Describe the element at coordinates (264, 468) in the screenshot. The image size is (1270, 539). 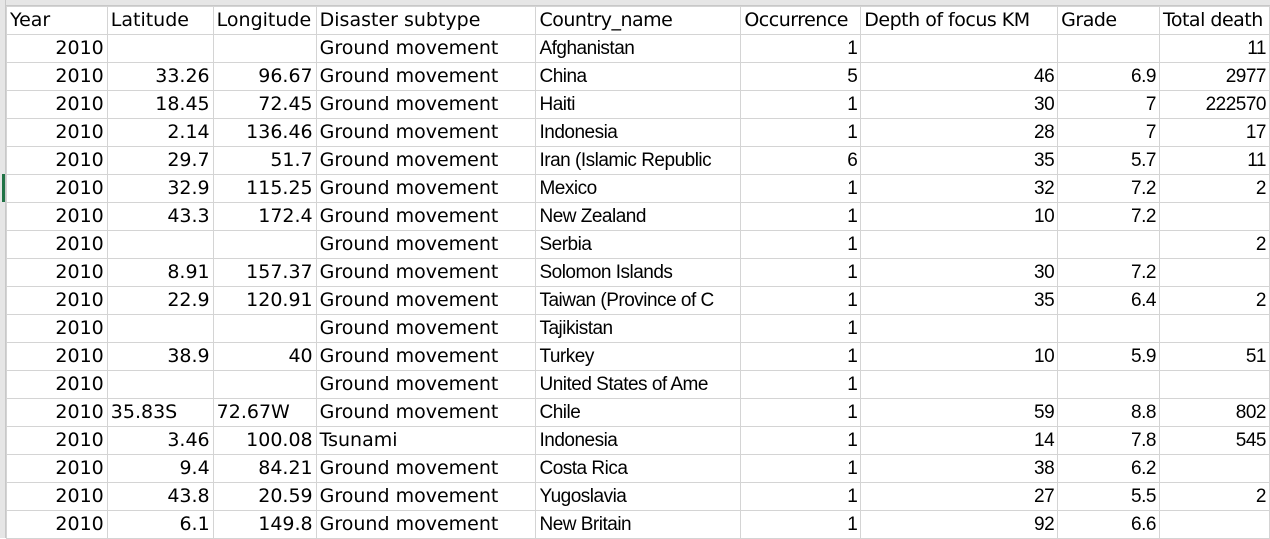
I see `cell-longitude: 84.21` at that location.